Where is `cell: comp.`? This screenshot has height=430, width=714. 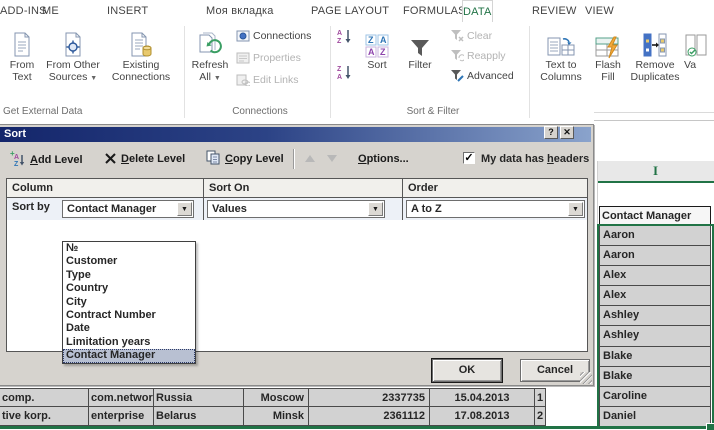
cell: comp. is located at coordinates (44, 398).